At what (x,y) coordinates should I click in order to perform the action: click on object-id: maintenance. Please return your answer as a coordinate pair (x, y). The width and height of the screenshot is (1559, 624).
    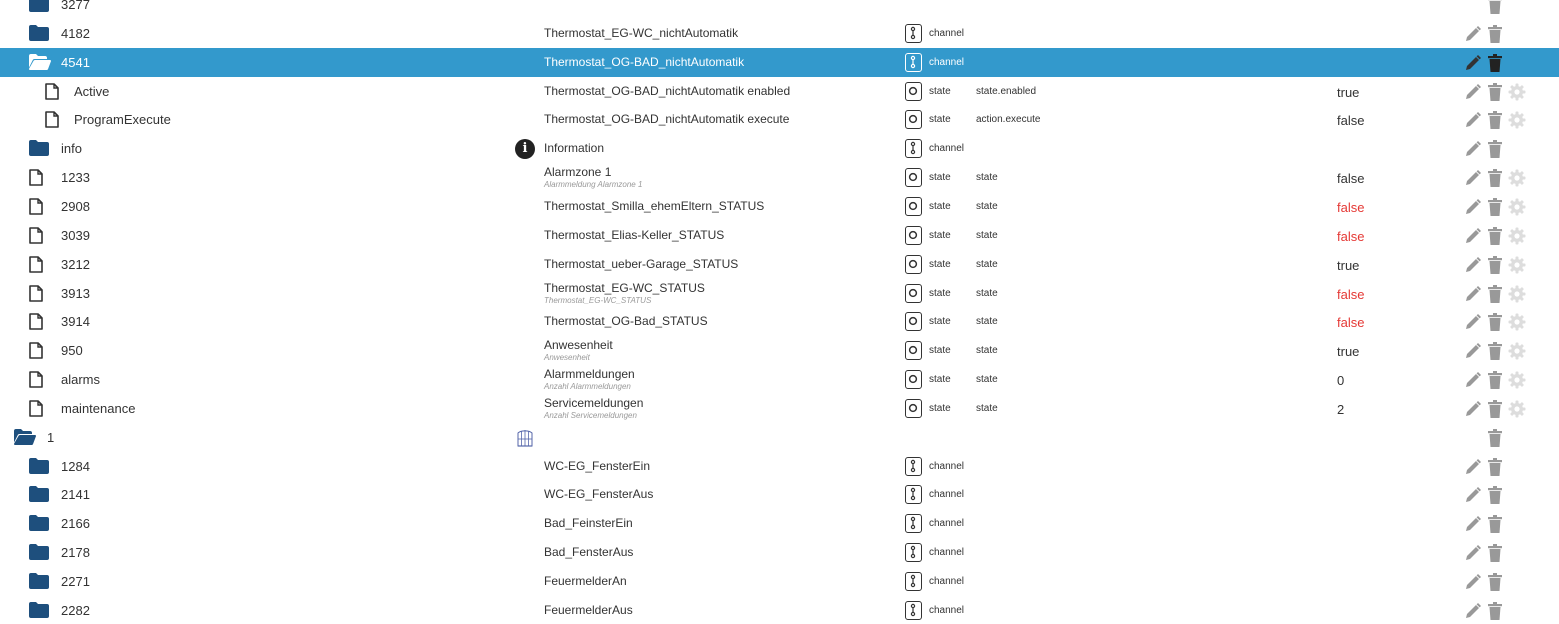
    Looking at the image, I should click on (98, 408).